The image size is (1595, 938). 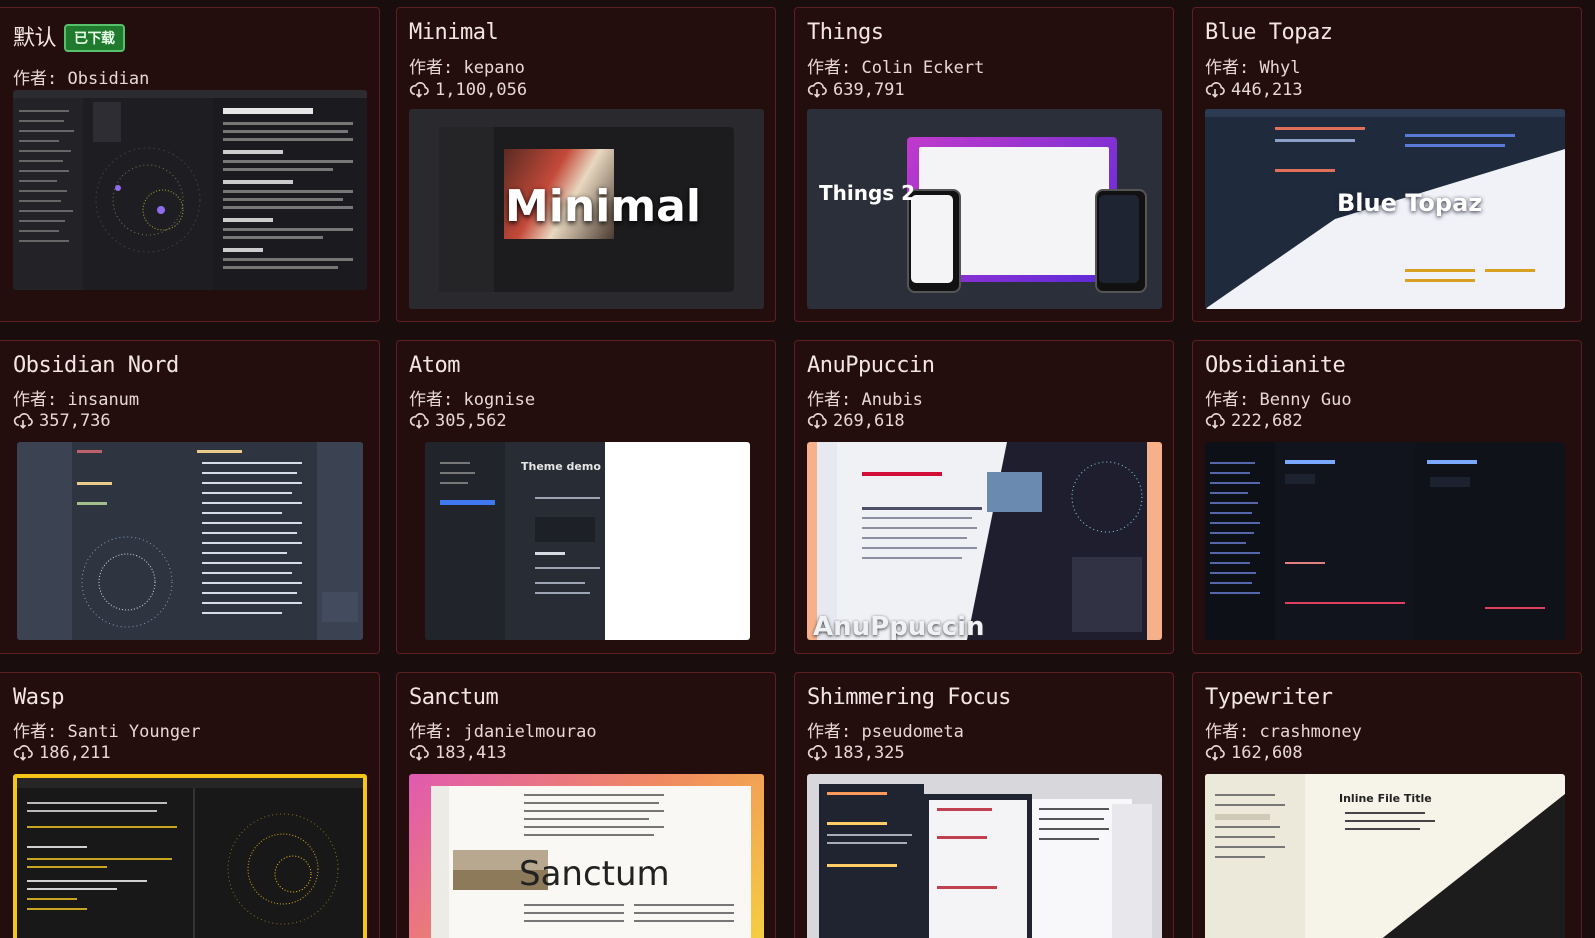 I want to click on preview-title: Things 2, so click(x=867, y=193).